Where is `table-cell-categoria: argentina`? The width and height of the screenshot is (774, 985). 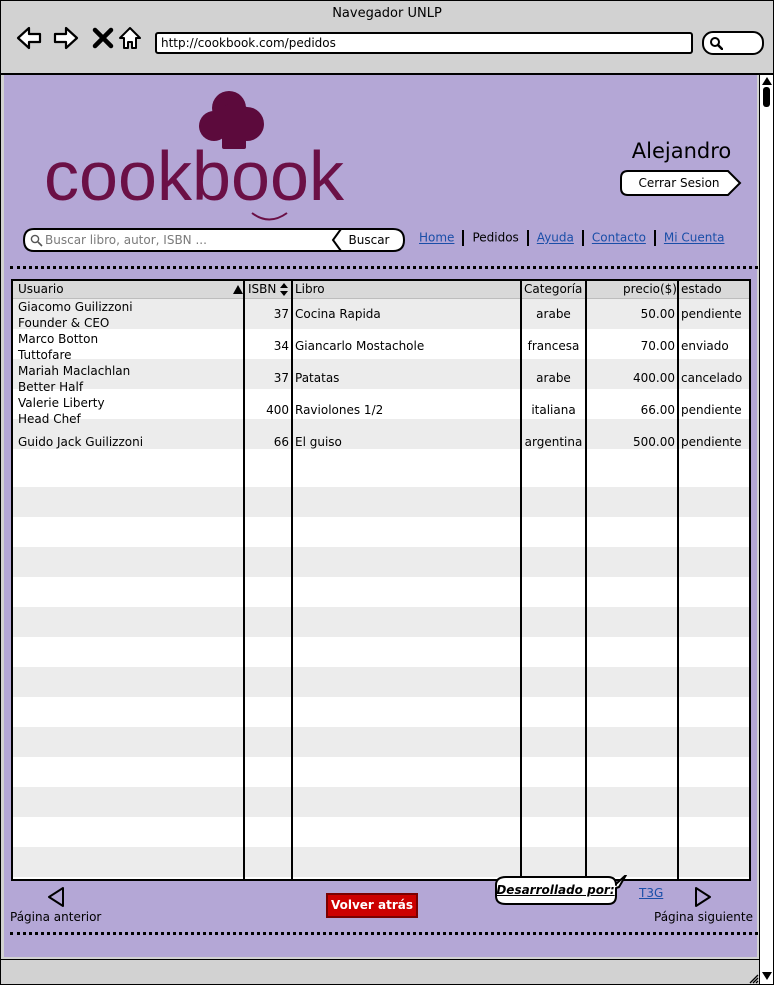 table-cell-categoria: argentina is located at coordinates (553, 442).